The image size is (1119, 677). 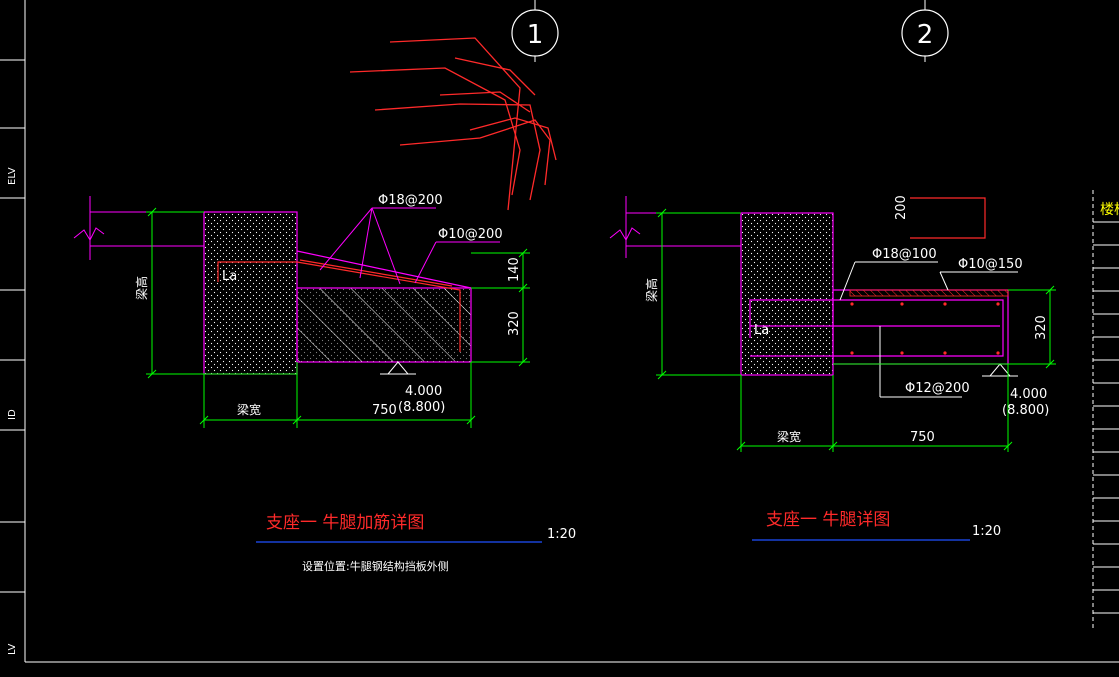 I want to click on rebar-bend-sketch, so click(x=453, y=124).